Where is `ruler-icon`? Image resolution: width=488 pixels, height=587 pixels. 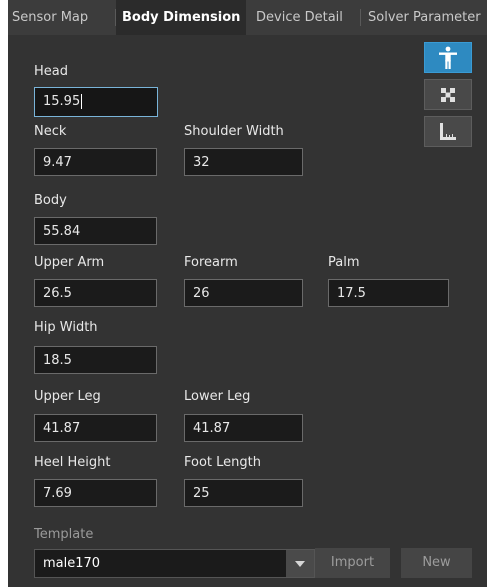
ruler-icon is located at coordinates (448, 131).